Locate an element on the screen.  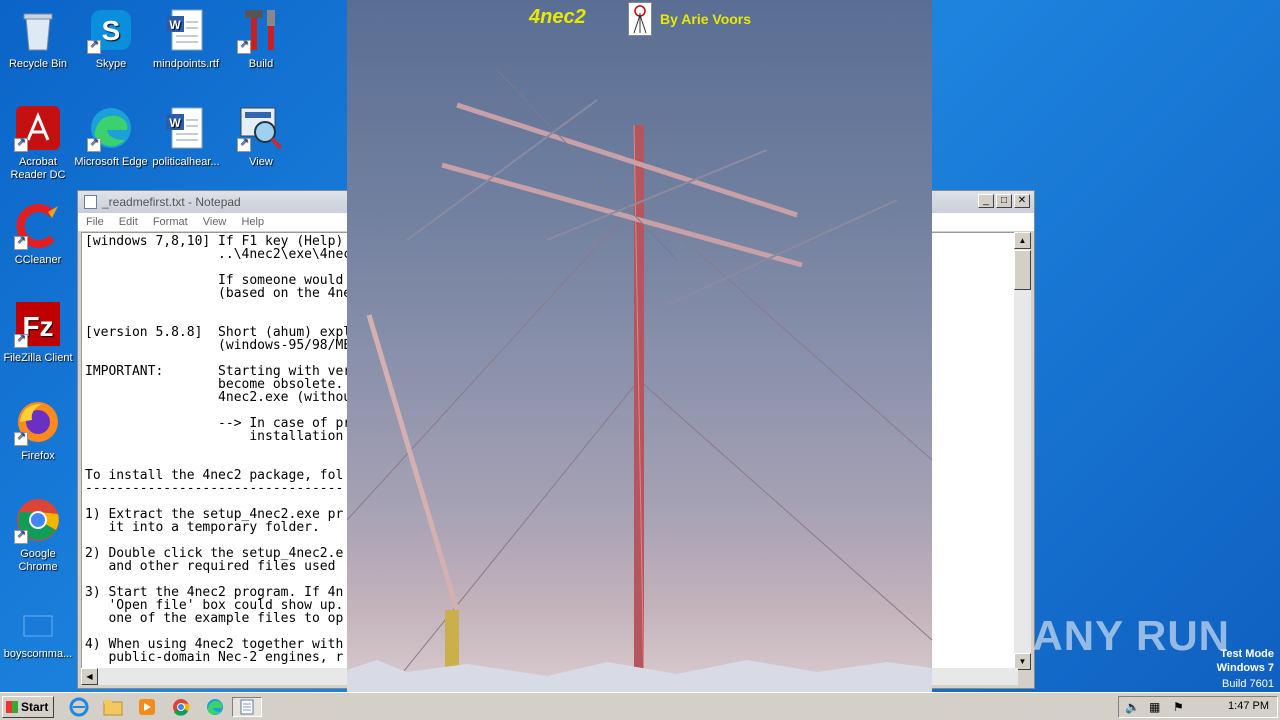
clock: 1:47 PM is located at coordinates (1248, 706).